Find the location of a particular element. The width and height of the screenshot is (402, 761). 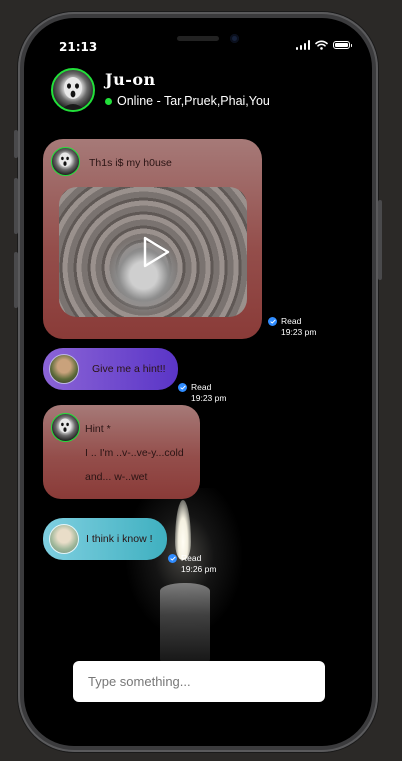

video-thumbnail is located at coordinates (153, 252).